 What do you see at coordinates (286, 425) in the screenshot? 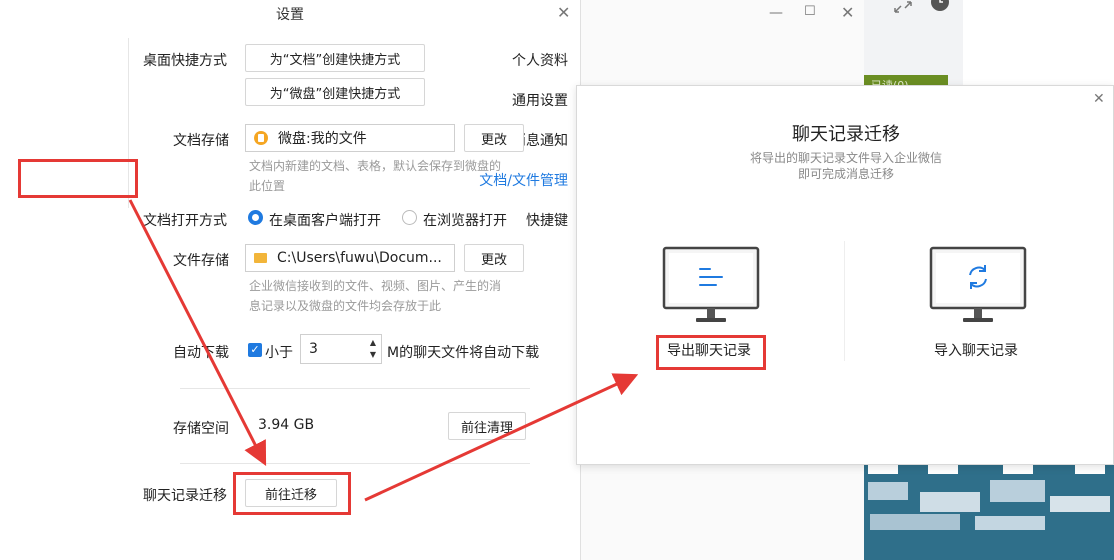
I see `storage-space-value: 3.94 GB` at bounding box center [286, 425].